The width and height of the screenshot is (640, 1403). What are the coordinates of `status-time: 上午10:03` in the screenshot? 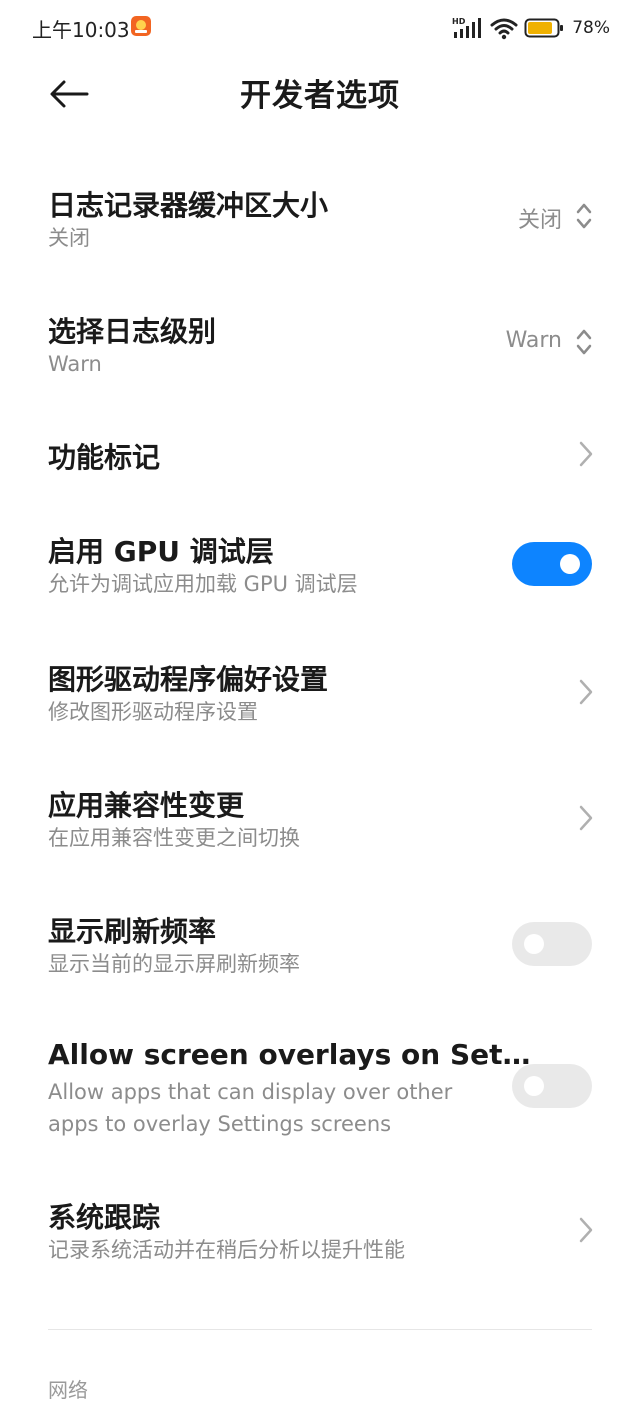 It's located at (81, 30).